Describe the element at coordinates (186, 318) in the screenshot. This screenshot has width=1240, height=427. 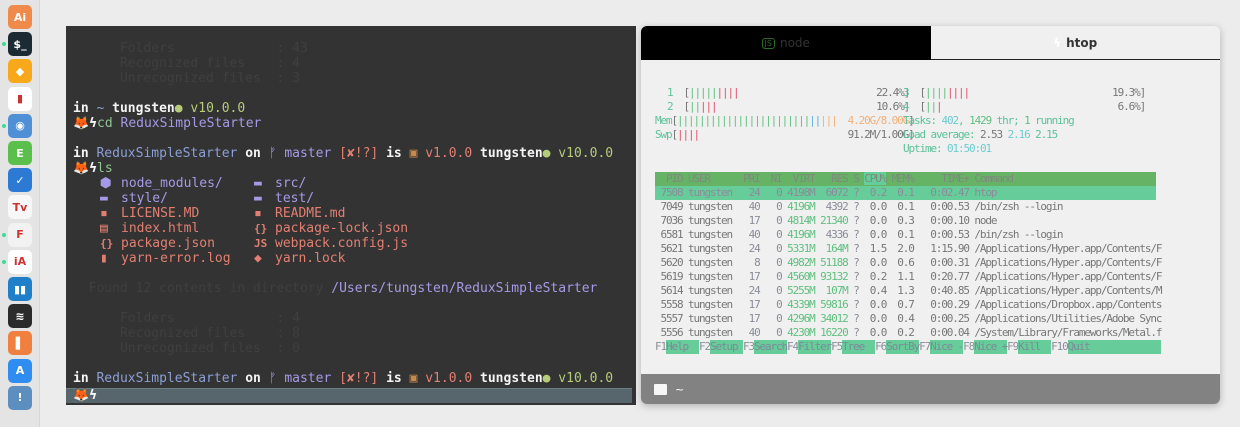
I see `terminal-line: Folders : 4` at that location.